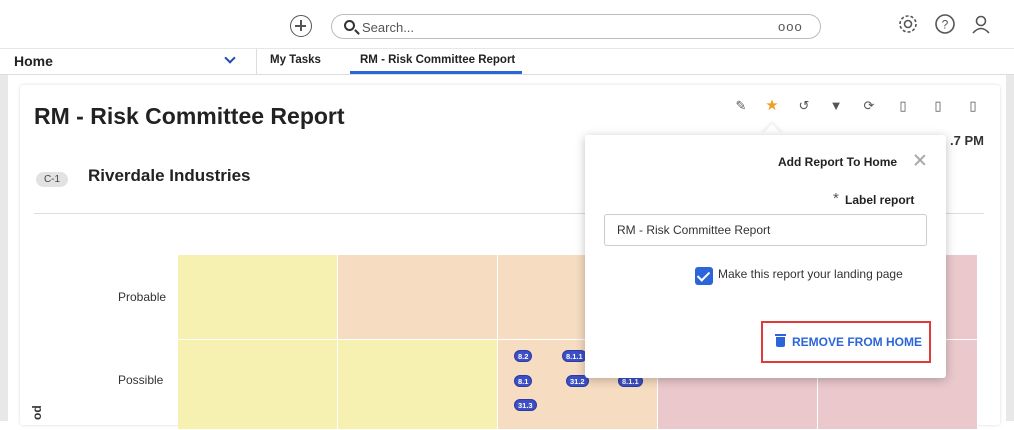 The image size is (1014, 430). What do you see at coordinates (349, 25) in the screenshot?
I see `search-icon` at bounding box center [349, 25].